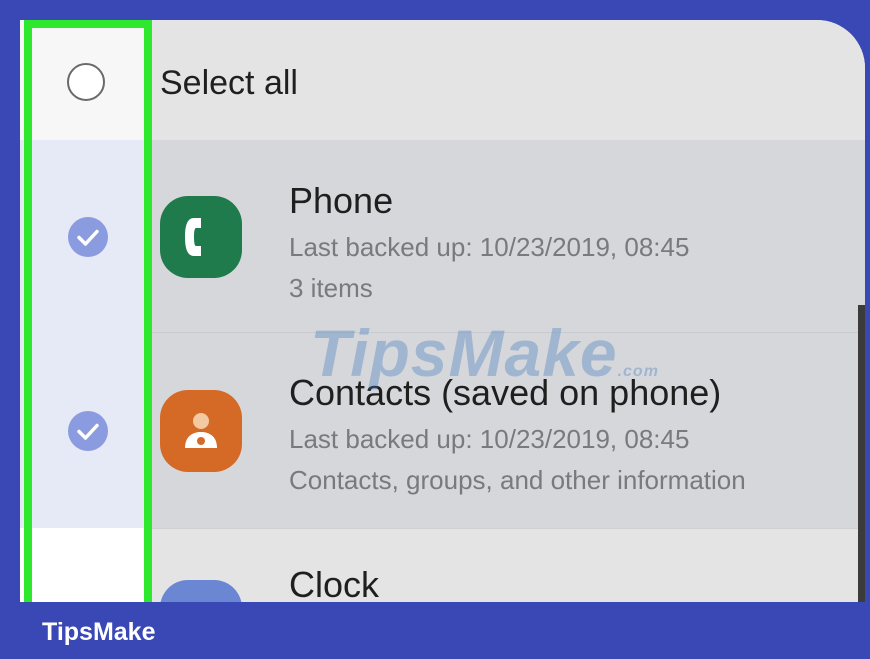 This screenshot has height=659, width=870. I want to click on item-title: Clock, so click(334, 583).